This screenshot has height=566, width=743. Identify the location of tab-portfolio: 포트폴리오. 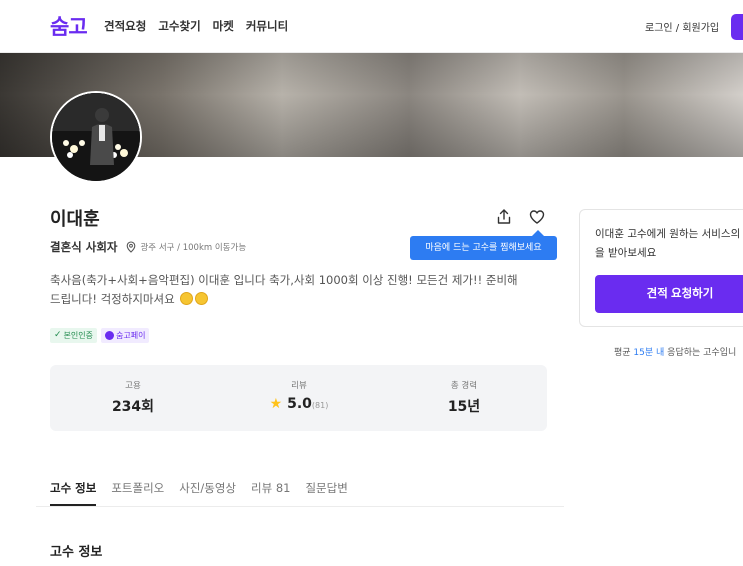
(137, 488).